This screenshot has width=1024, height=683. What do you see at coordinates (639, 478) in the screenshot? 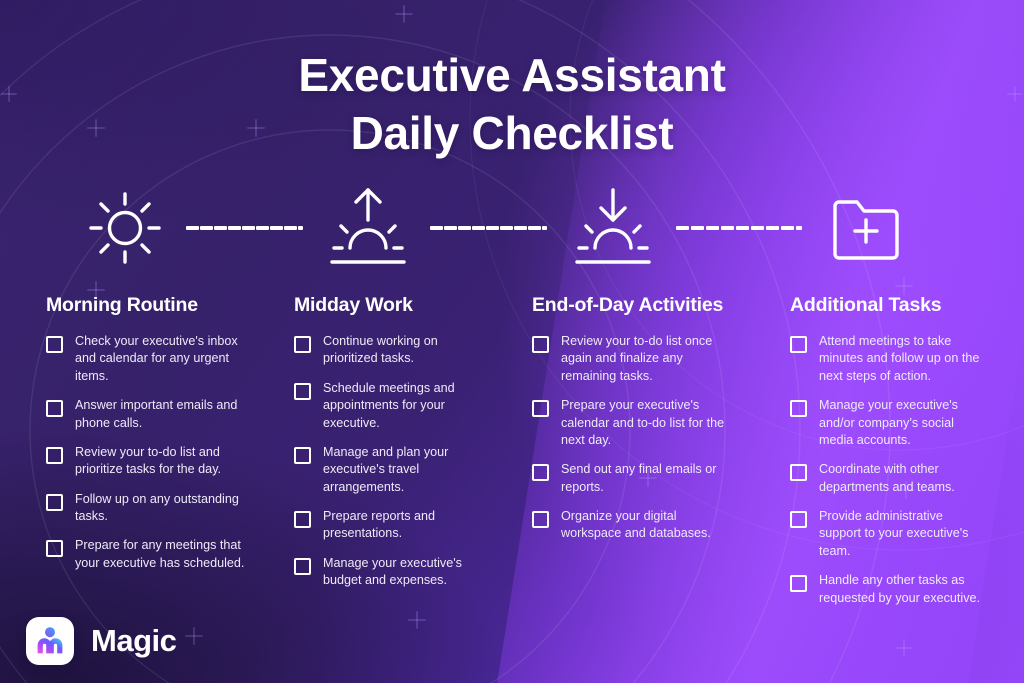
I see `checklist-item-label: Send out any final emails or reports.` at bounding box center [639, 478].